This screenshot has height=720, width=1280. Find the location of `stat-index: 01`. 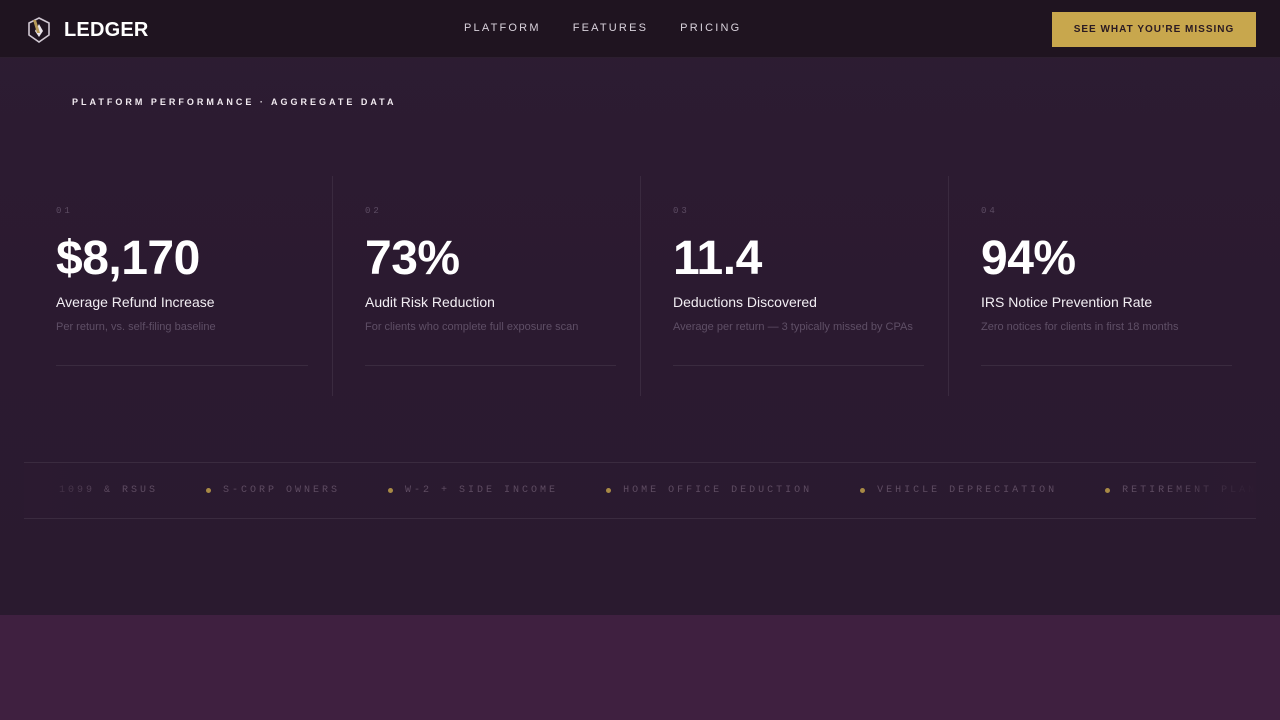

stat-index: 01 is located at coordinates (64, 211).